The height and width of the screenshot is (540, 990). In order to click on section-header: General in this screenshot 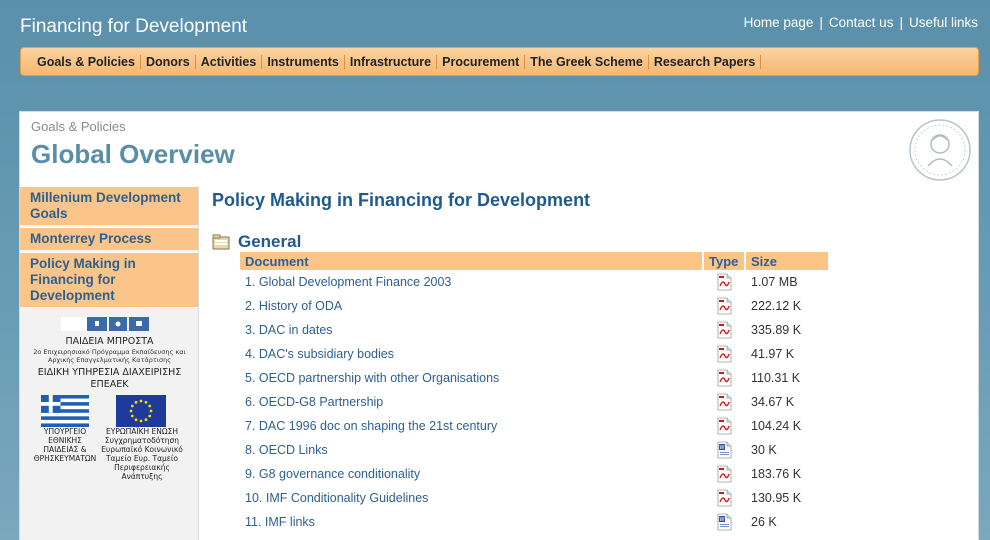, I will do `click(592, 242)`.